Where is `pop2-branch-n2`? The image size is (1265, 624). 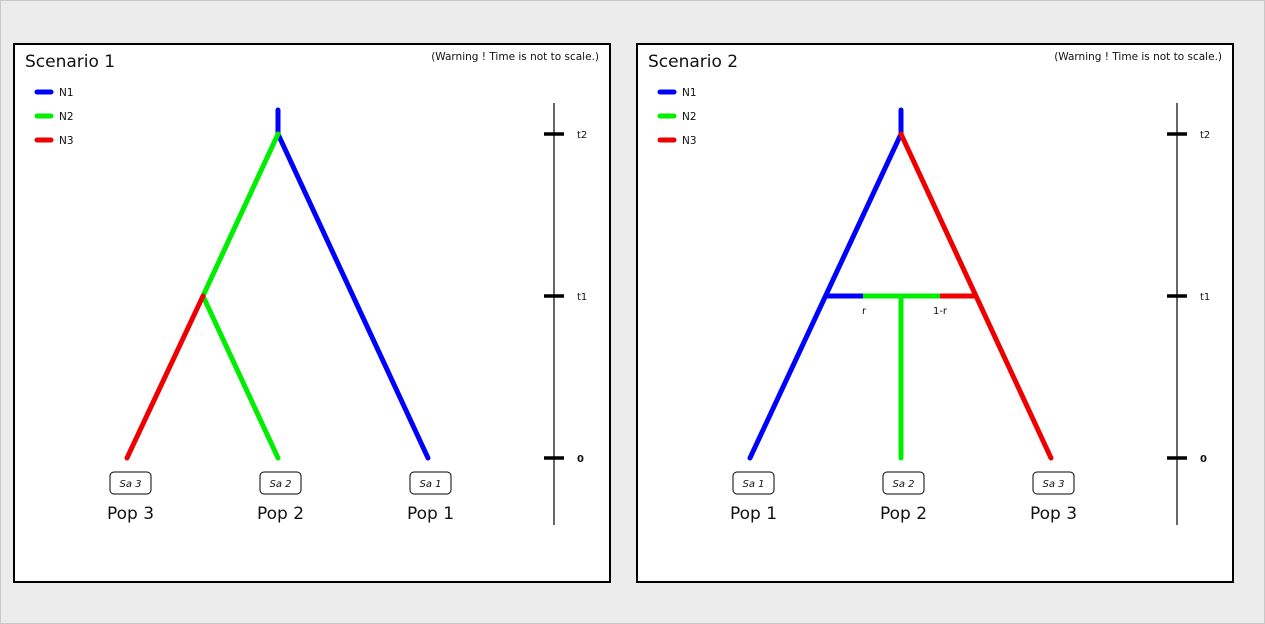
pop2-branch-n2 is located at coordinates (240, 377).